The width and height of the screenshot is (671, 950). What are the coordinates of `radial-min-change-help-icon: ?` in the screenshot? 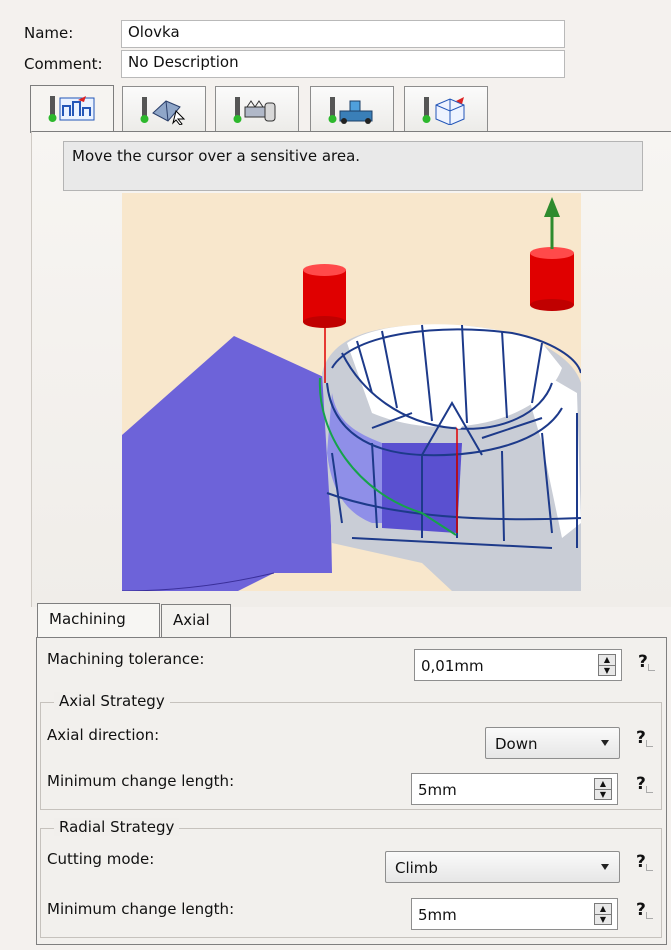 It's located at (644, 910).